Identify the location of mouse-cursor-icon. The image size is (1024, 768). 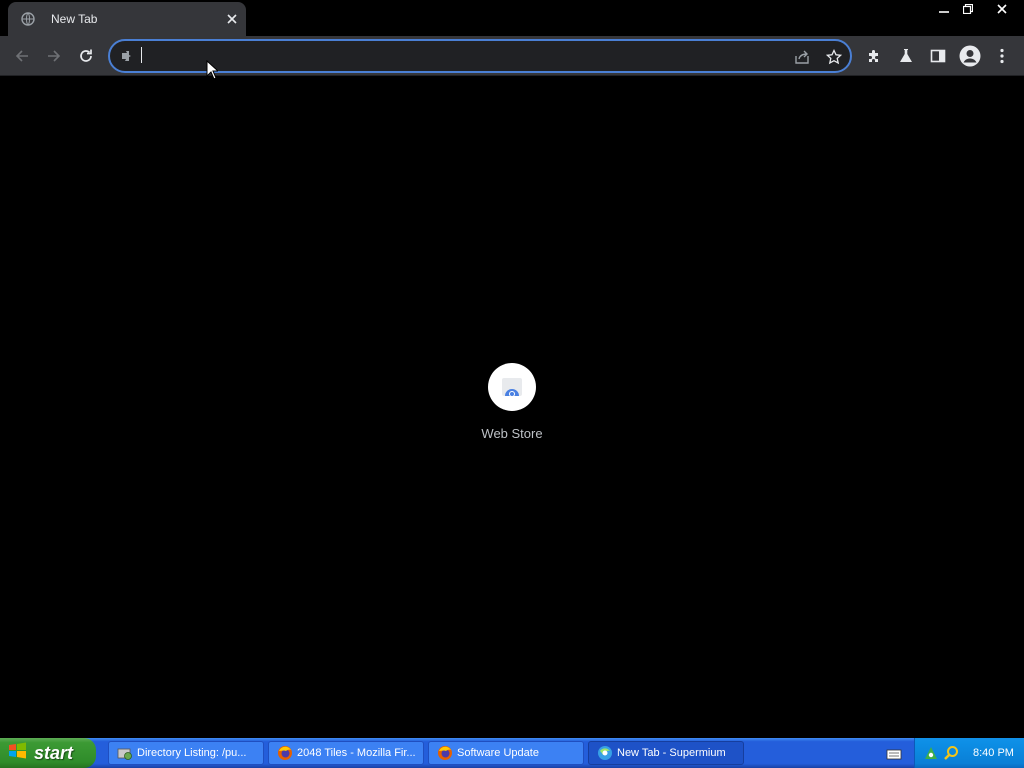
(212, 70).